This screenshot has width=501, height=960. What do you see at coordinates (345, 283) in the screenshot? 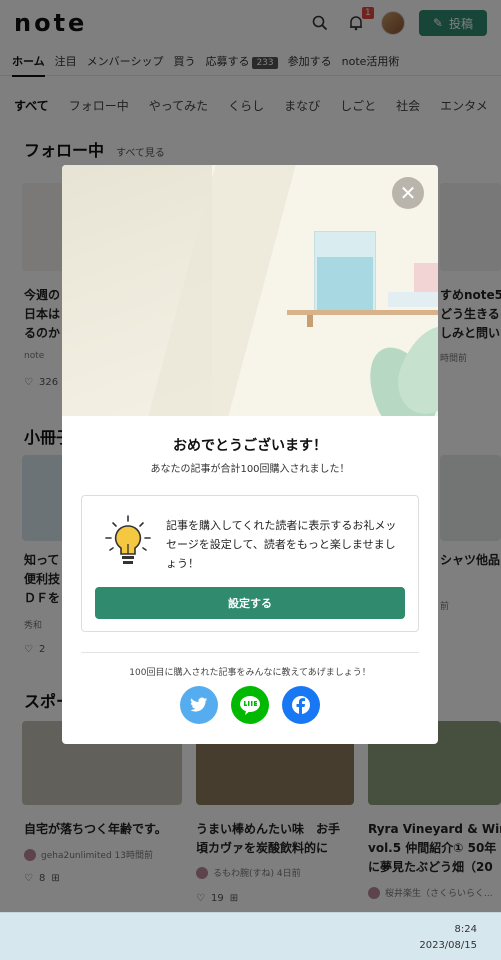
I see `jar-water` at bounding box center [345, 283].